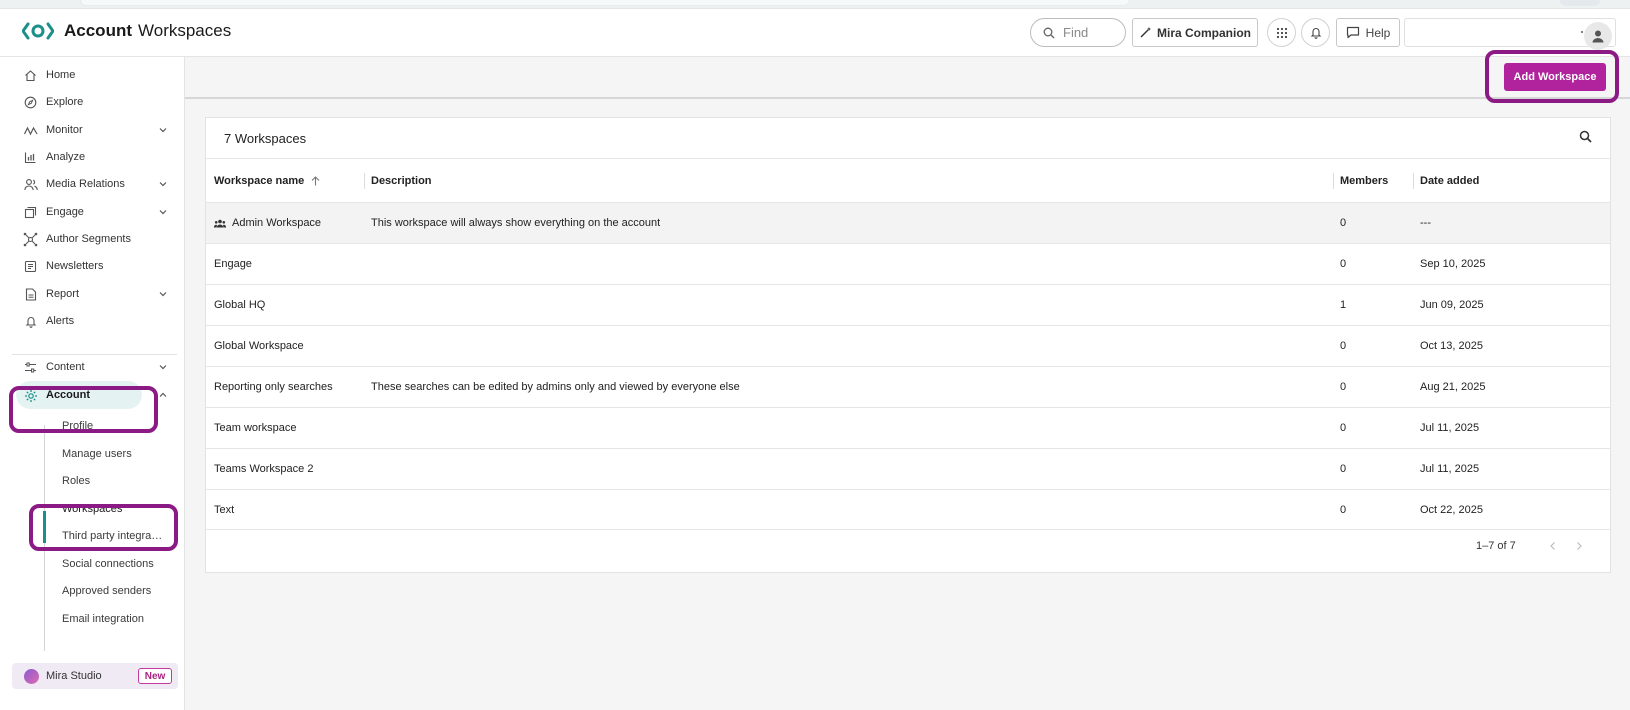 The width and height of the screenshot is (1630, 710). What do you see at coordinates (907, 78) in the screenshot?
I see `page-toolbar` at bounding box center [907, 78].